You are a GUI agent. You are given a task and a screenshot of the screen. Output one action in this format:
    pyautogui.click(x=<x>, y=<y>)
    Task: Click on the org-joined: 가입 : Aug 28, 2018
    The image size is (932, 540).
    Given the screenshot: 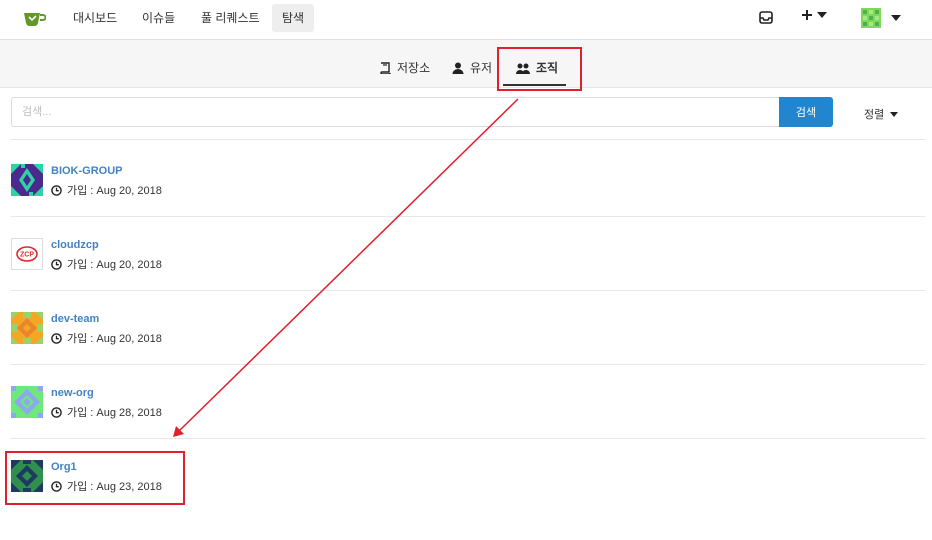 What is the action you would take?
    pyautogui.click(x=106, y=412)
    